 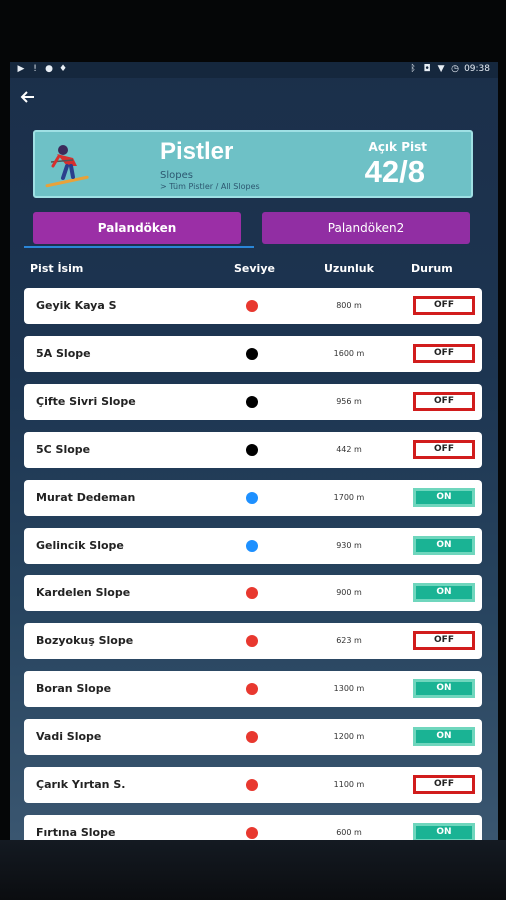 What do you see at coordinates (74, 689) in the screenshot?
I see `slope-name: Boran Slope` at bounding box center [74, 689].